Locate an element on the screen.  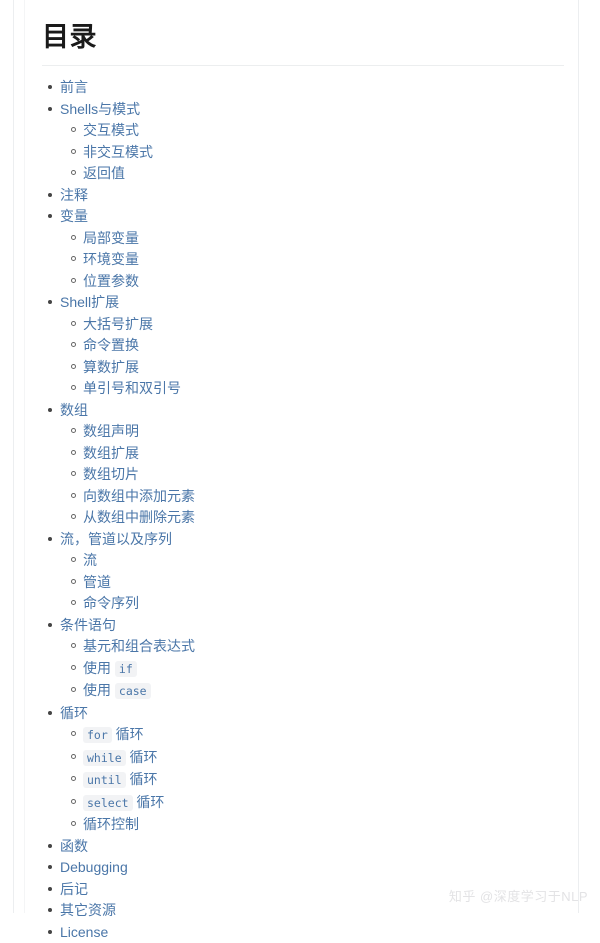
toc-item: 数组切片 is located at coordinates (323, 475).